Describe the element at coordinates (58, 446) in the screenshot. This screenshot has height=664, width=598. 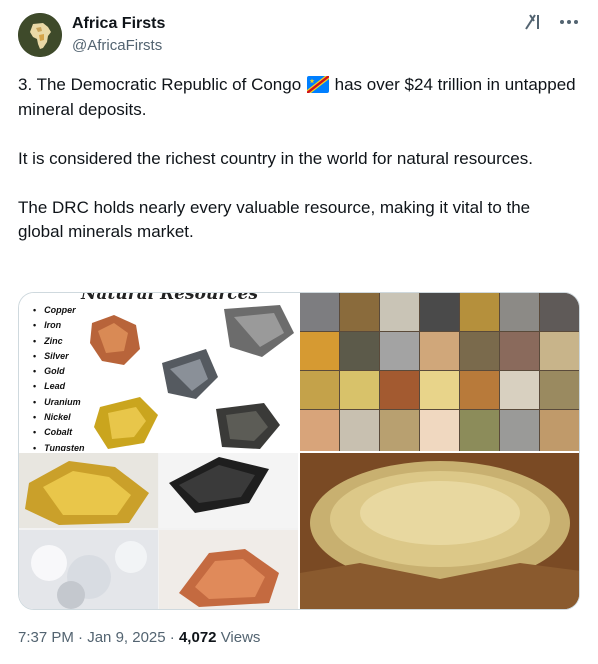
I see `mineral-item: Tungsten` at that location.